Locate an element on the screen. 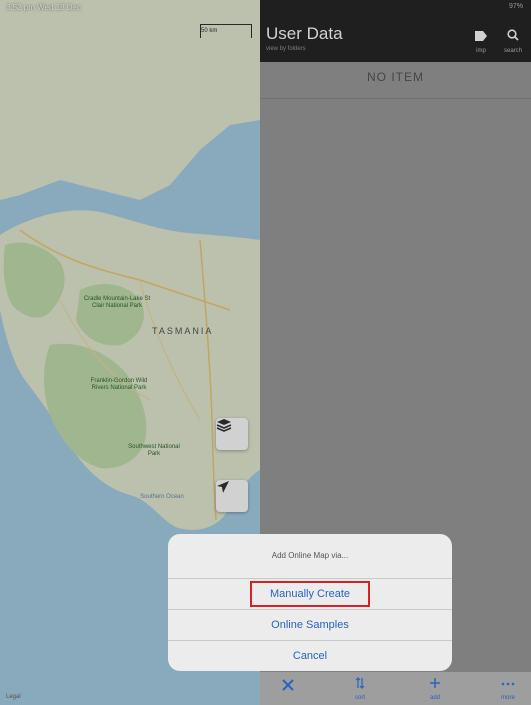 The height and width of the screenshot is (705, 531). add-label: add is located at coordinates (434, 698).